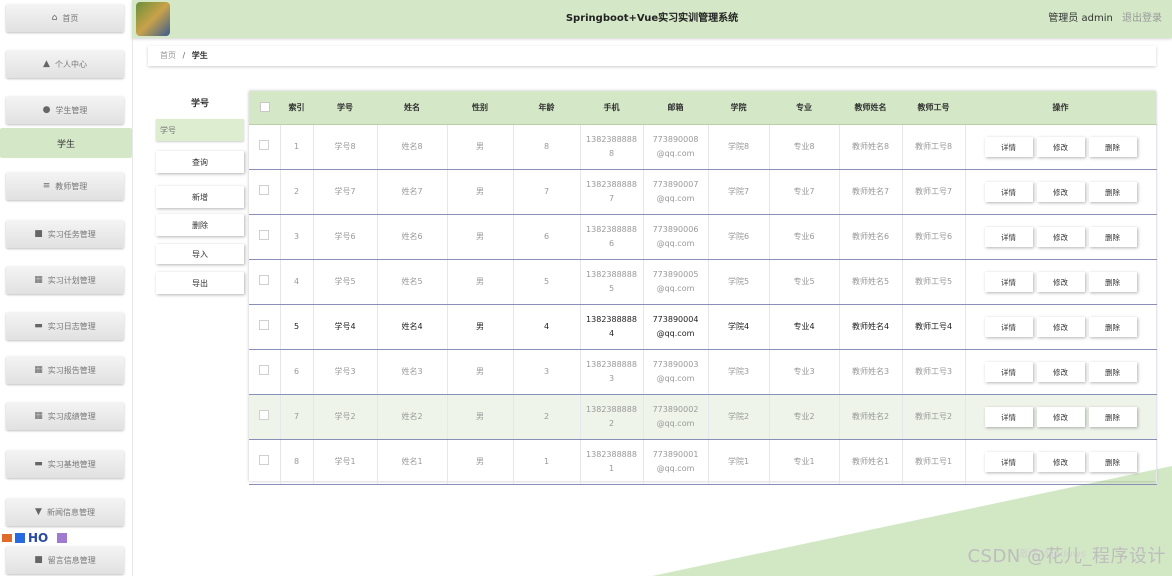 The height and width of the screenshot is (576, 1172). Describe the element at coordinates (65, 280) in the screenshot. I see `sidebar-item-6: ▦ 实习计划管理` at that location.